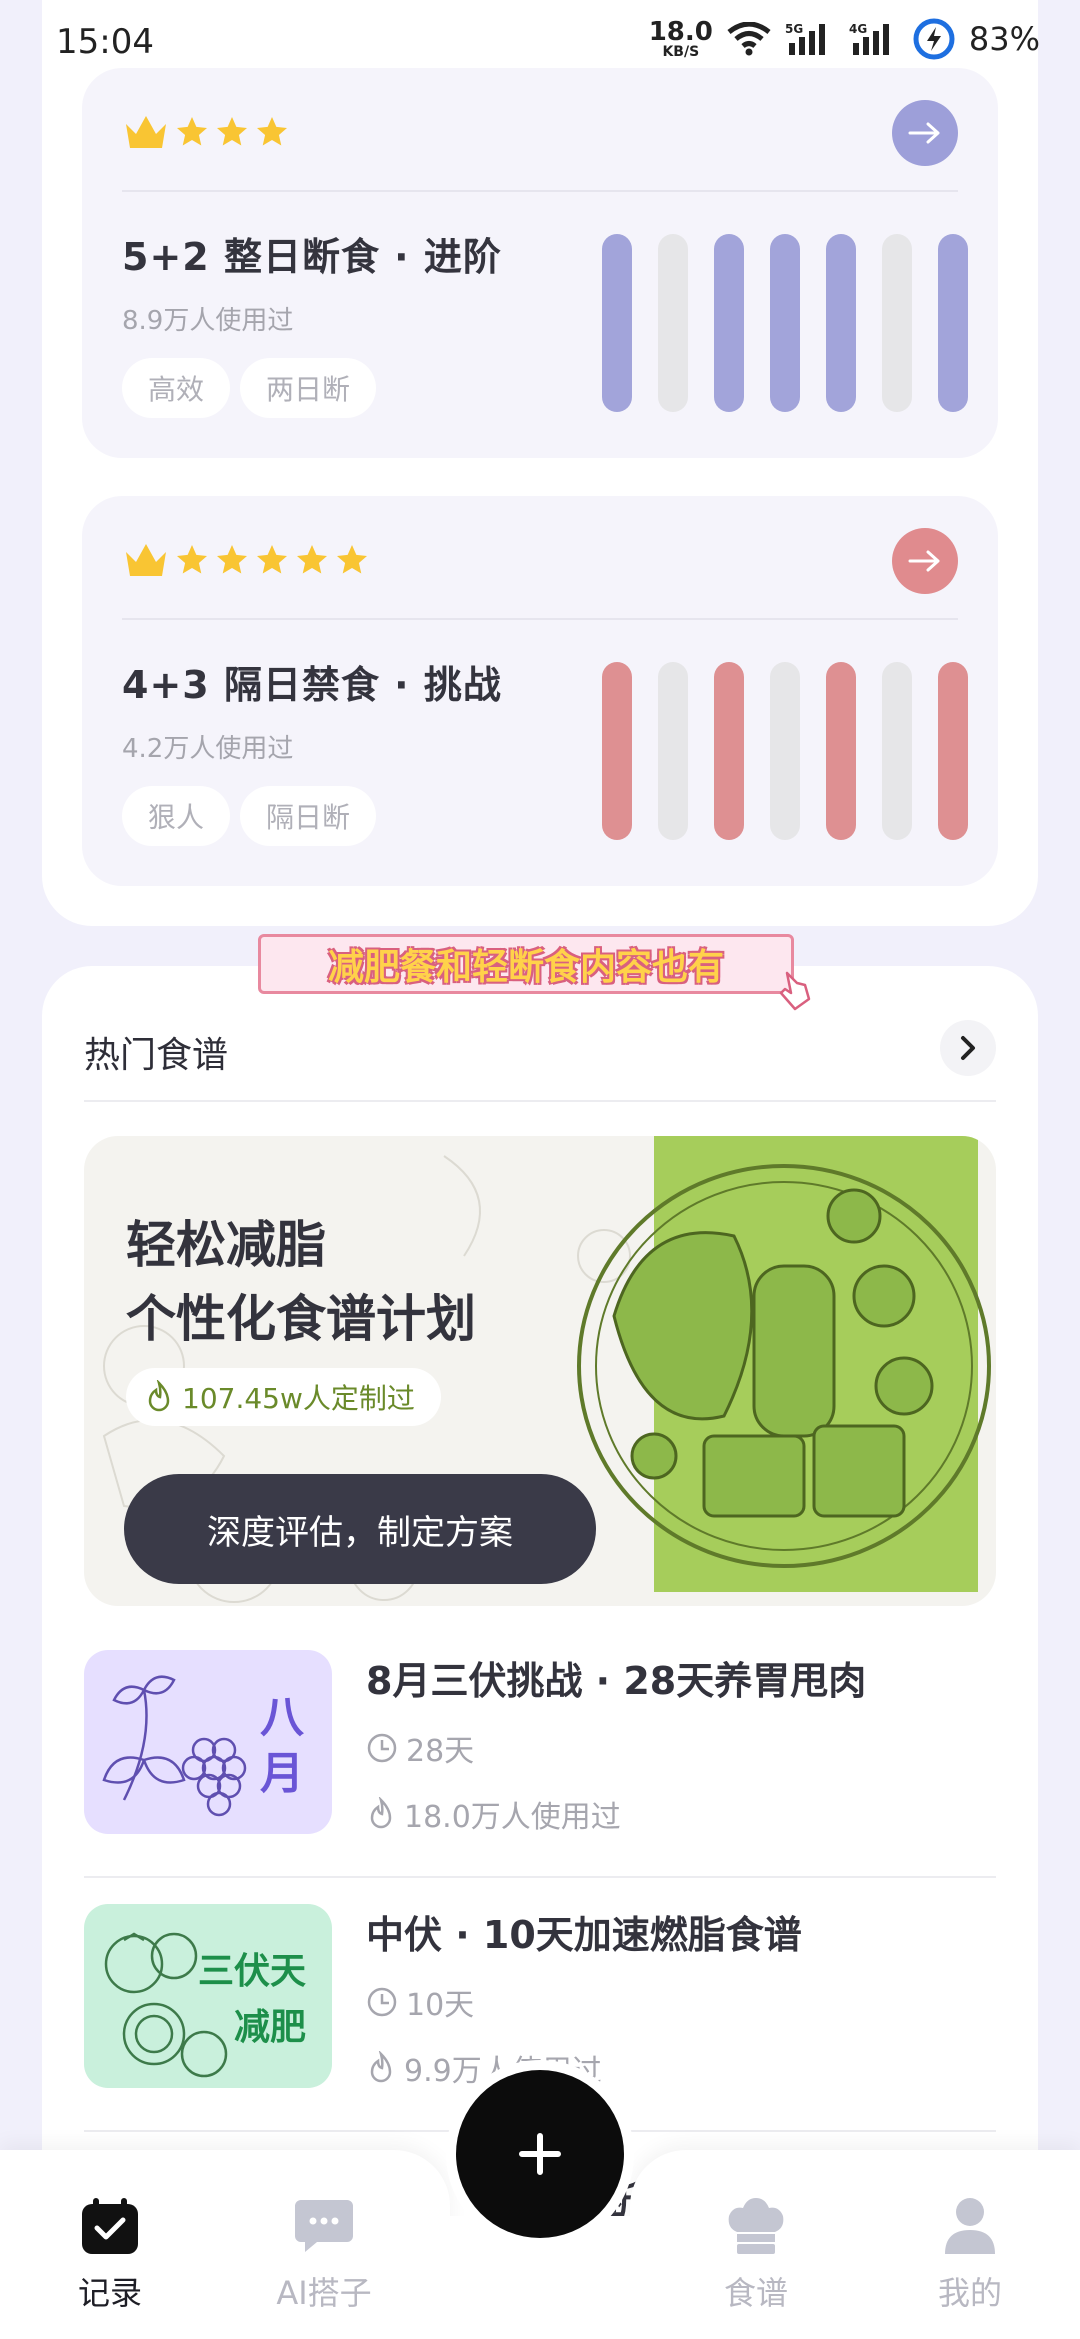  I want to click on status-bar: 15:04 18.0 KB/S 5G 4G 83%, so click(540, 40).